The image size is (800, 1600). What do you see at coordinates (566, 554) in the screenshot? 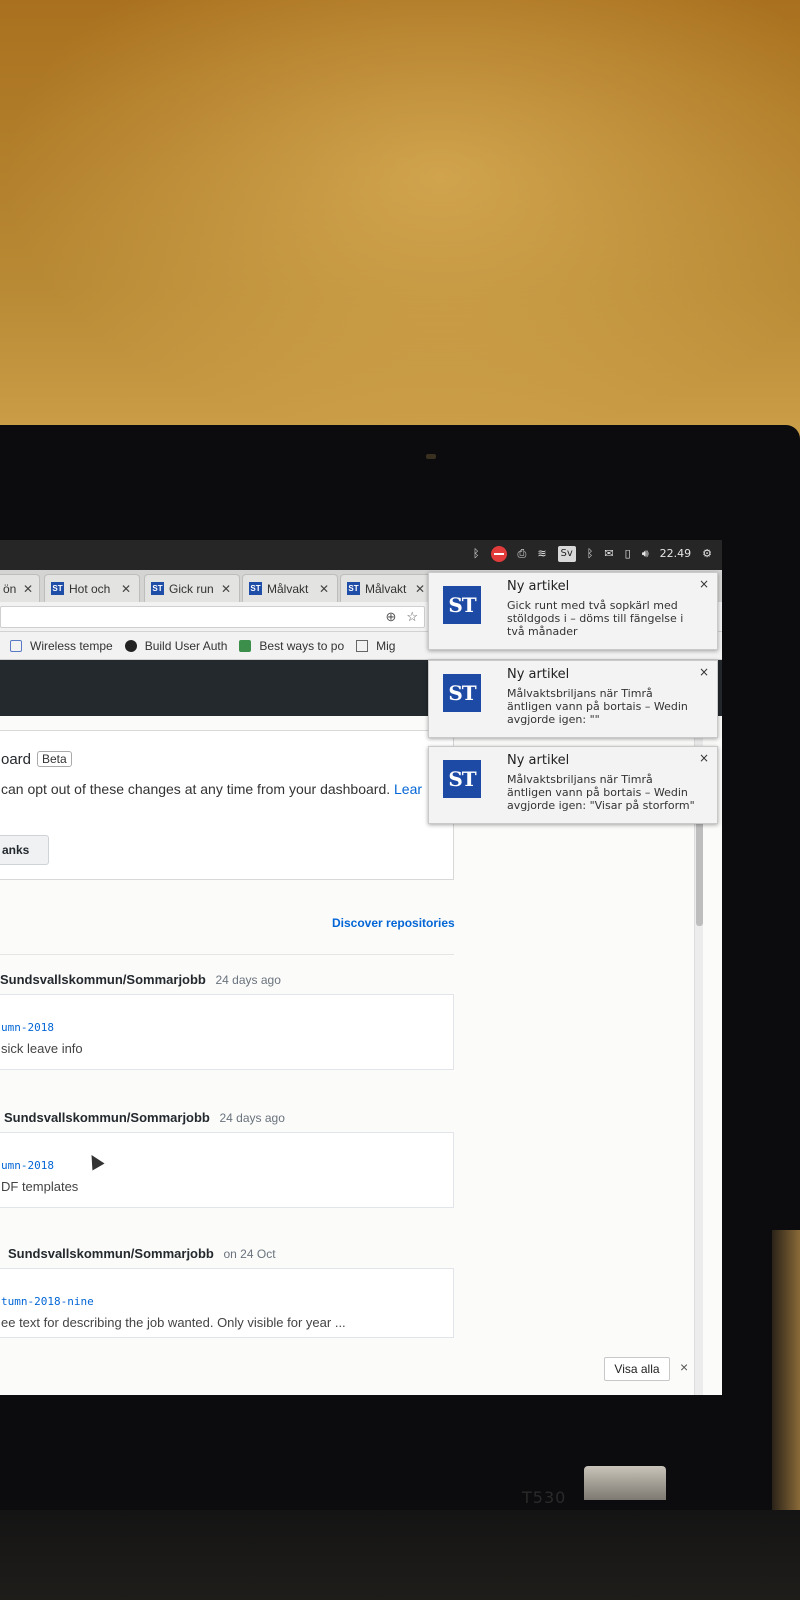
I see `keyboard-layout-indicator: Sv` at bounding box center [566, 554].